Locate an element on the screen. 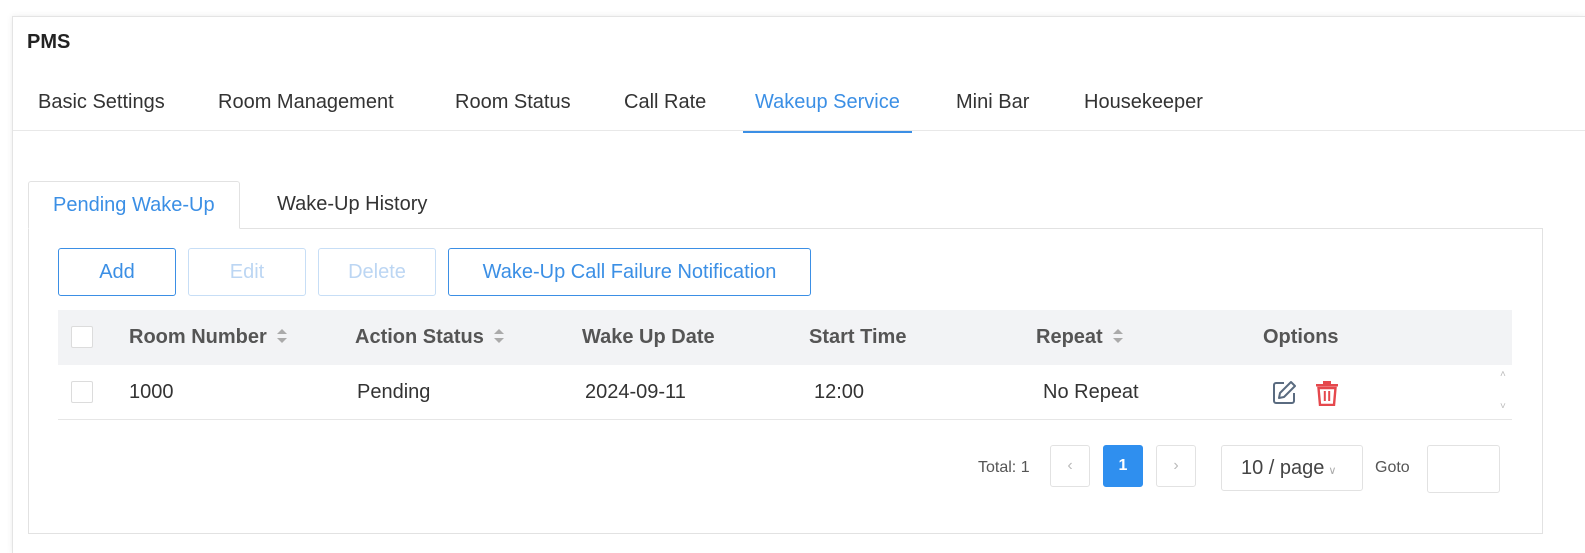 The image size is (1585, 553). column-start-time: Start Time is located at coordinates (858, 337).